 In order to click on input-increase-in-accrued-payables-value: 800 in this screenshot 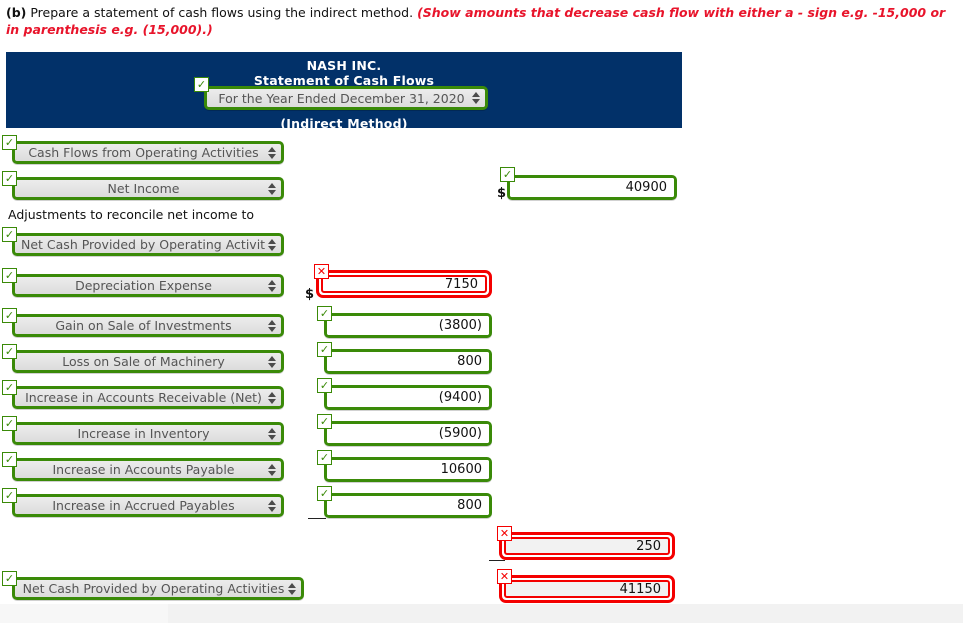, I will do `click(408, 505)`.